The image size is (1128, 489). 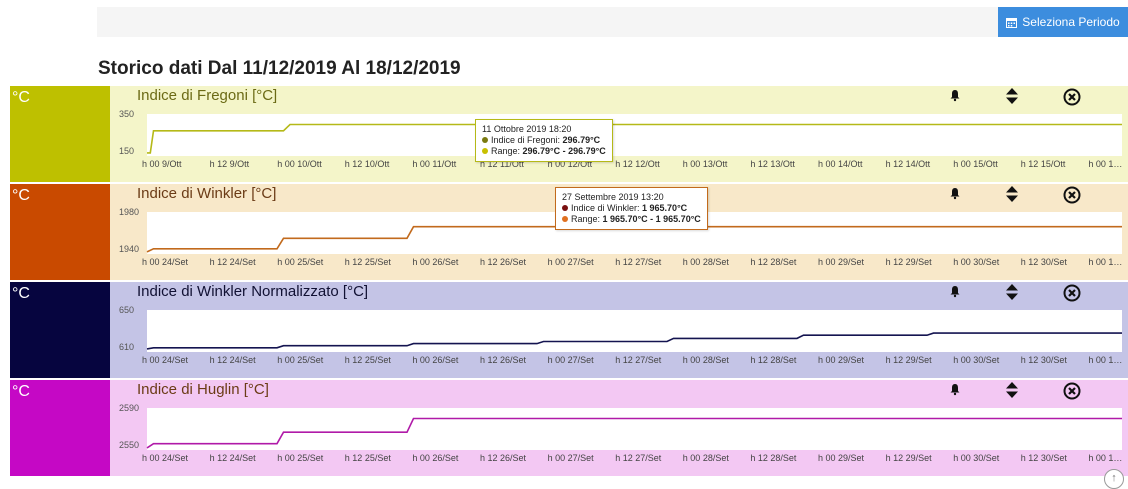 What do you see at coordinates (129, 408) in the screenshot?
I see `y-axis-max-label: 2590` at bounding box center [129, 408].